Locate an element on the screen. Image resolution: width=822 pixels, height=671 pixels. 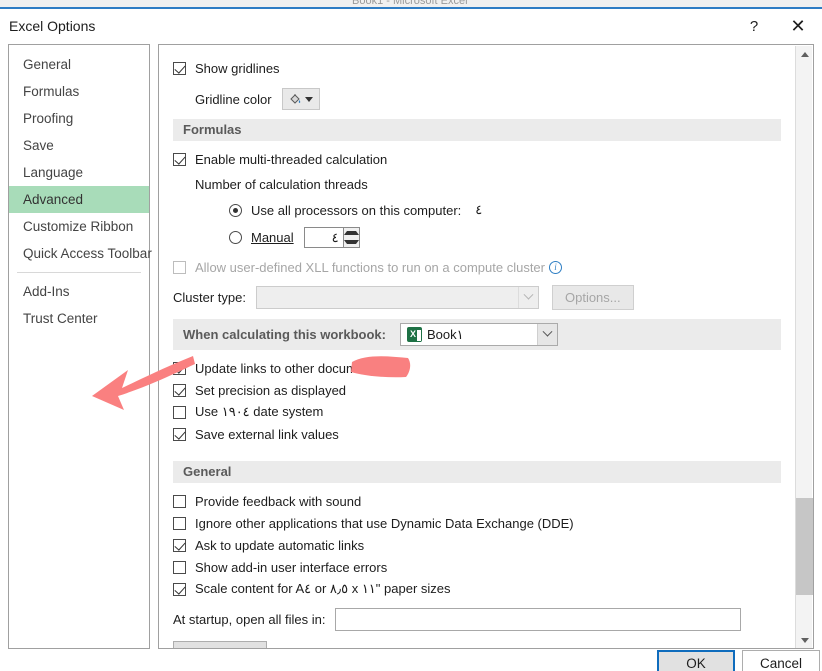
ignore-dde-applications-checkbox is located at coordinates (179, 523).